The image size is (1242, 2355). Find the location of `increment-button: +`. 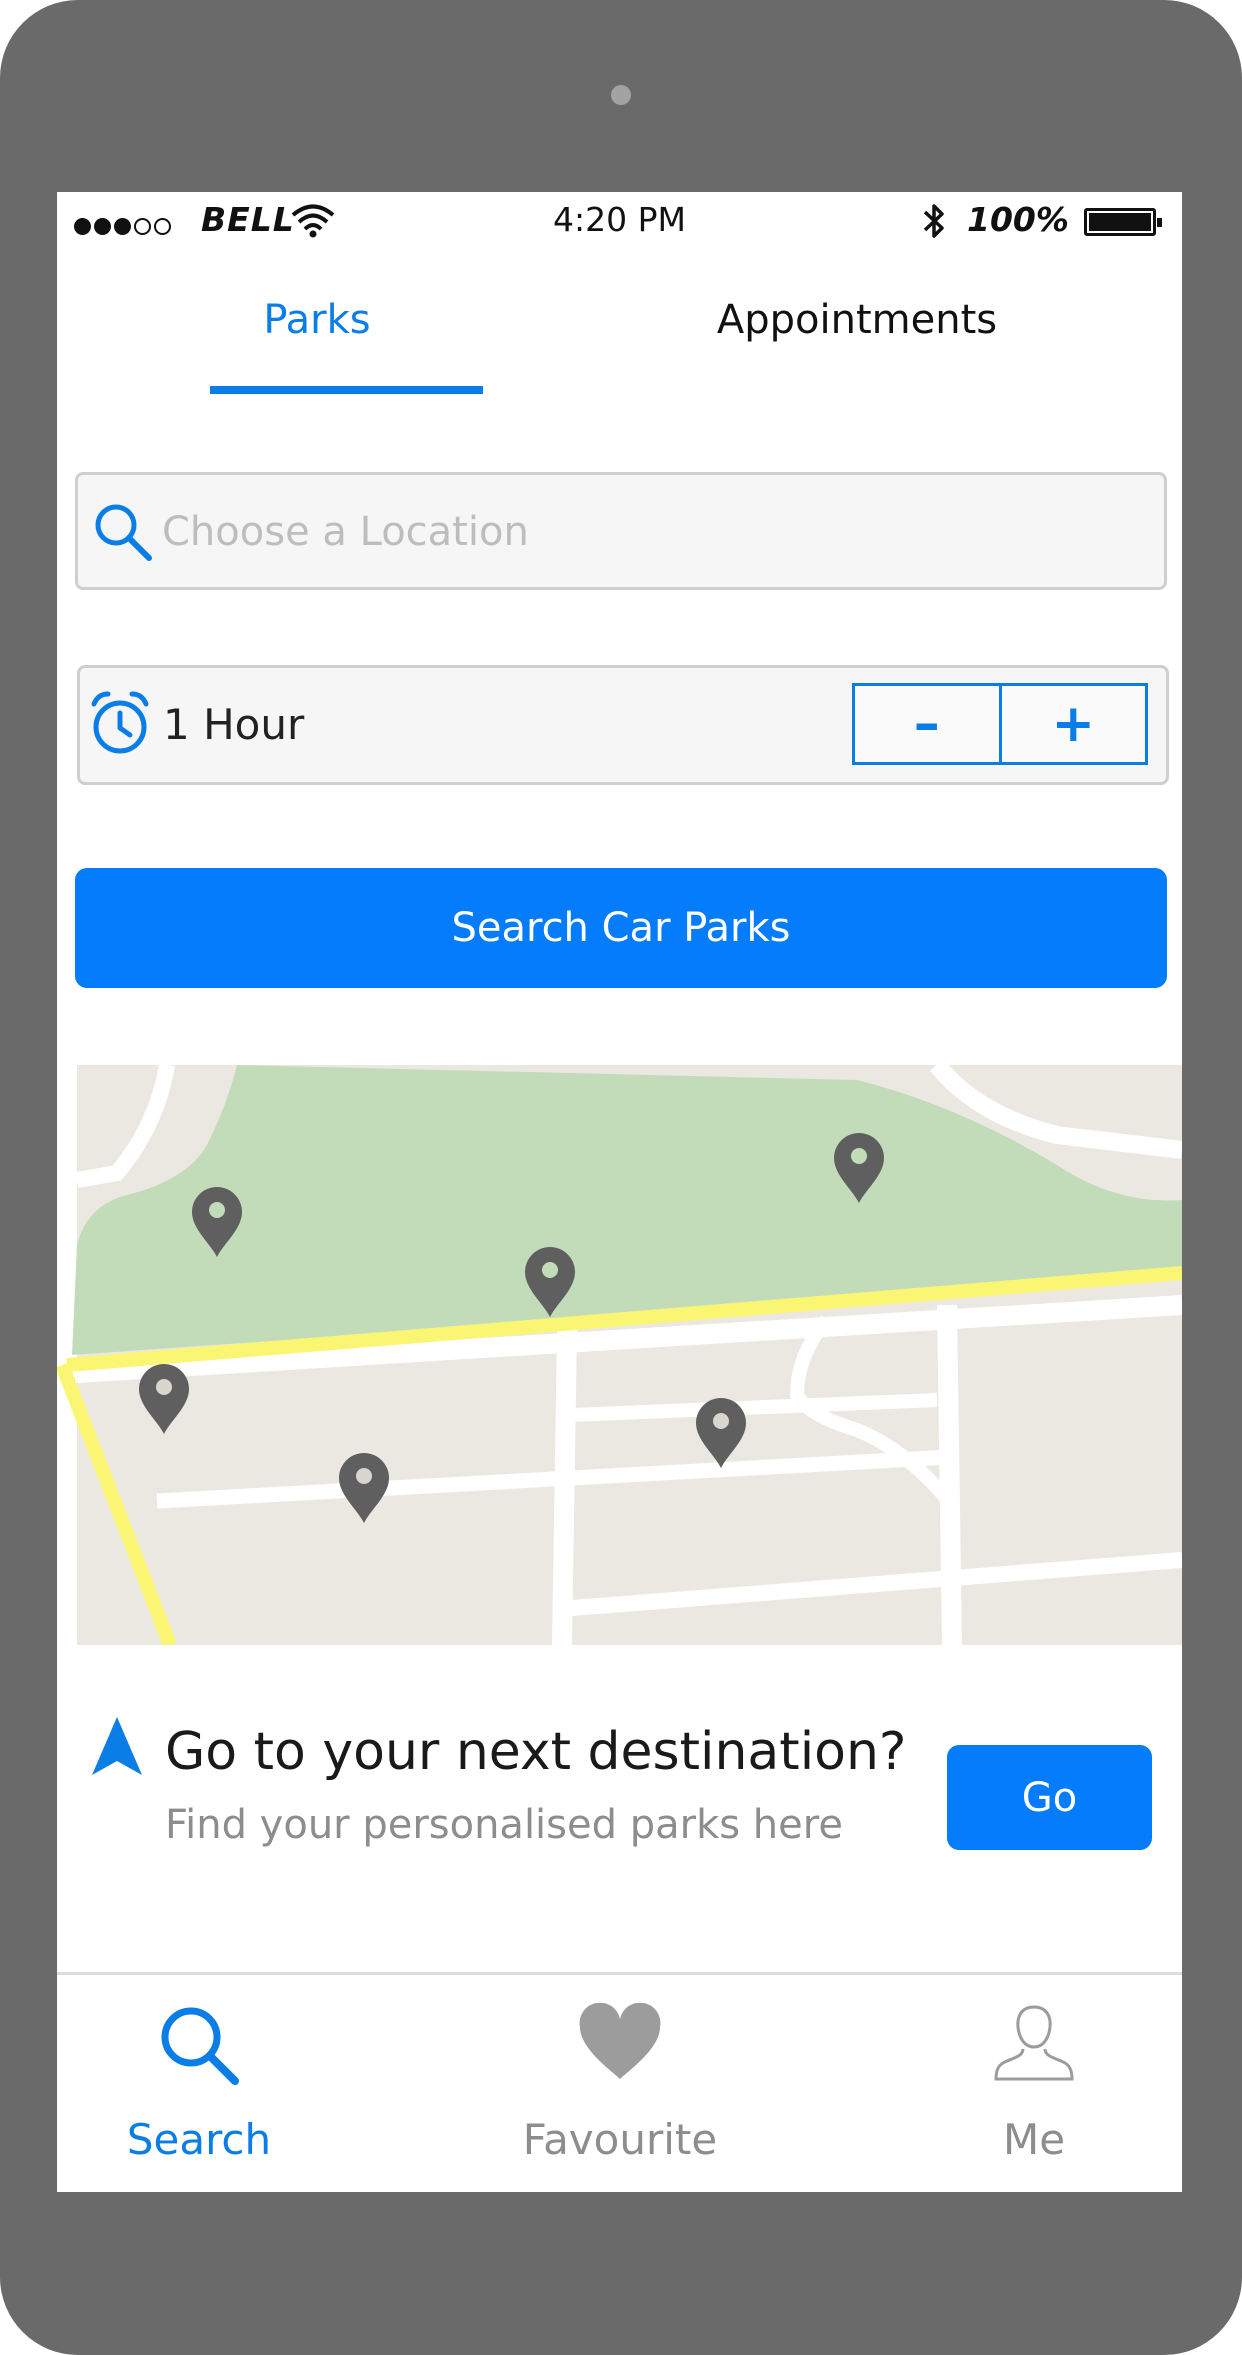

increment-button: + is located at coordinates (1074, 724).